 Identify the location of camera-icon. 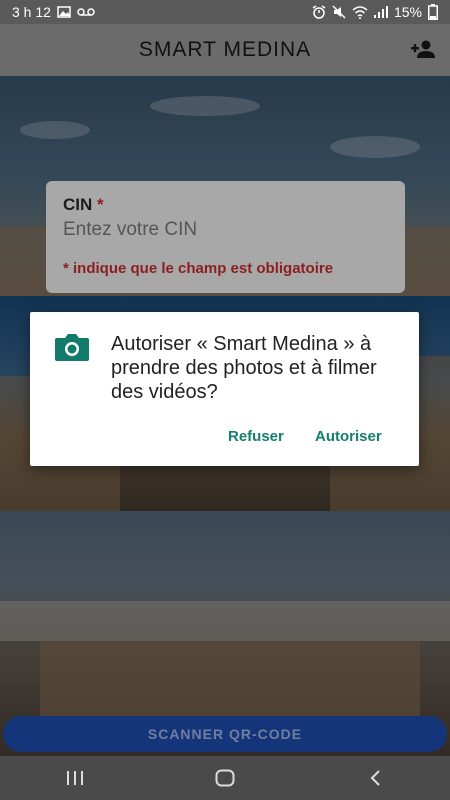
(72, 347).